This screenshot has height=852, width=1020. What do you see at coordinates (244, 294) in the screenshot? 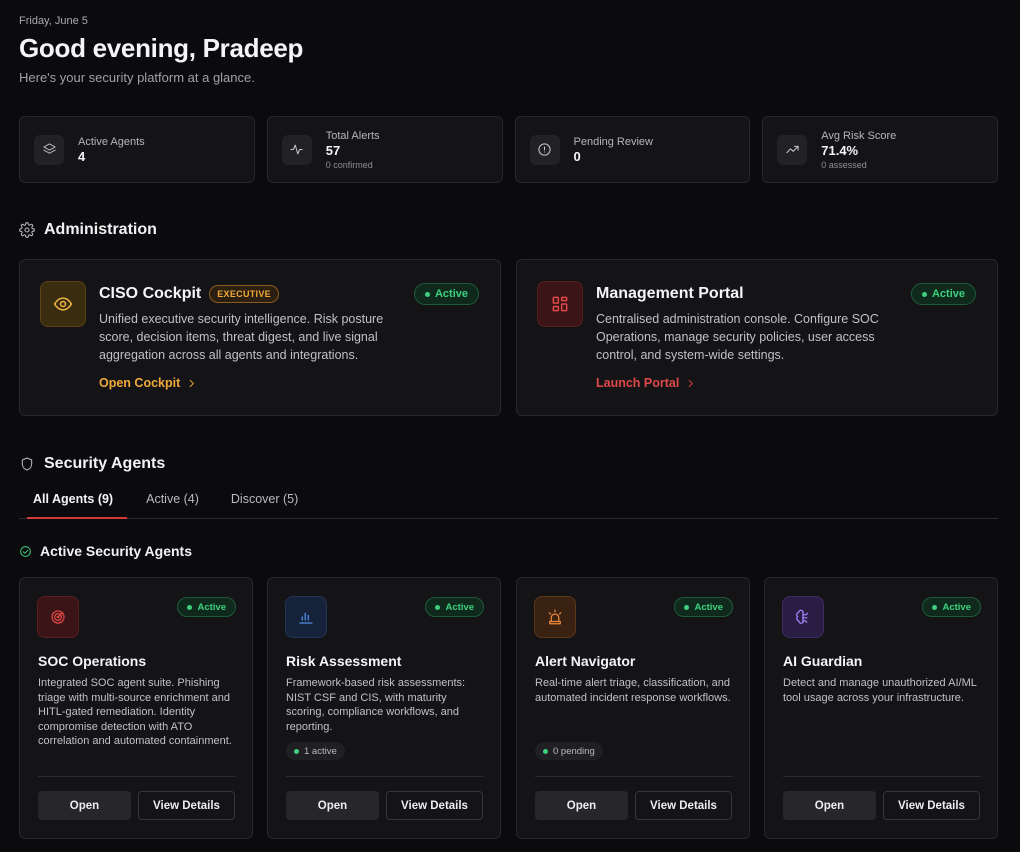
I see `executive-badge: EXECUTIVE` at bounding box center [244, 294].